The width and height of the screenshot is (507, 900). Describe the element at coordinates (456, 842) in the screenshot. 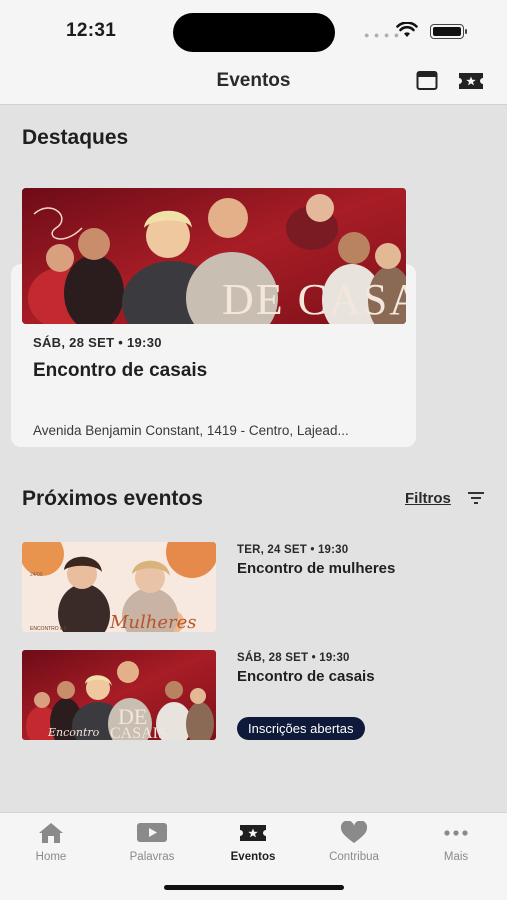

I see `tab-mais: Mais` at that location.